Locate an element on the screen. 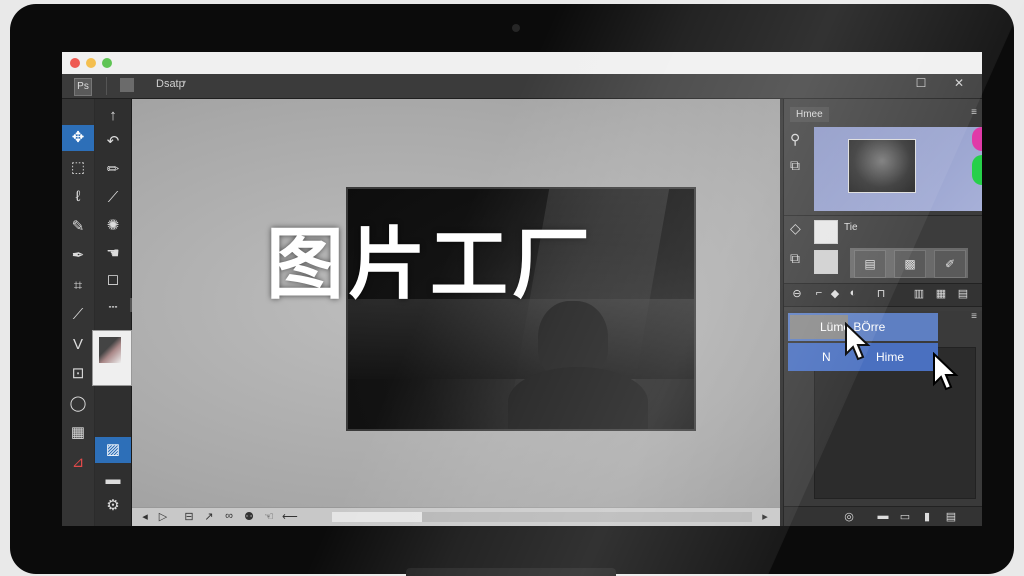 This screenshot has height=576, width=1024. color-swatch-green is located at coordinates (977, 170).